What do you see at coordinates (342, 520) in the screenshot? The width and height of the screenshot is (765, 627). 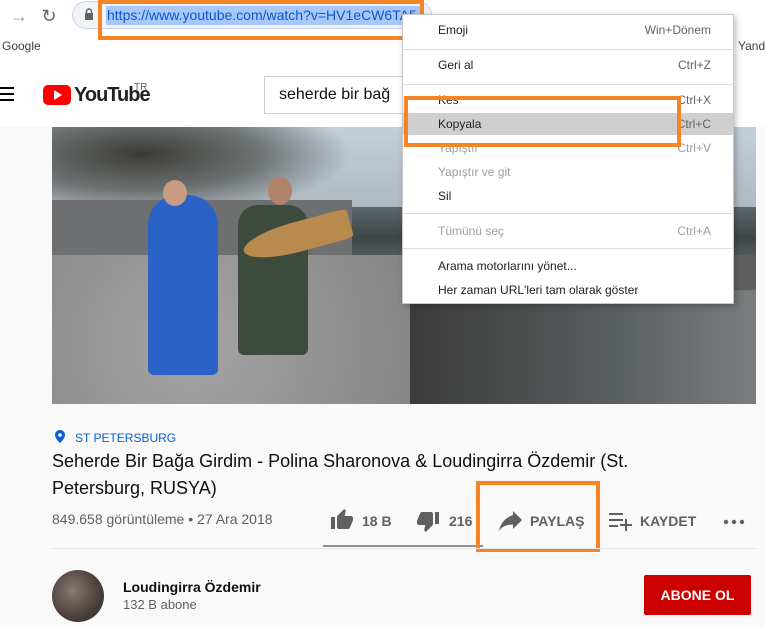 I see `thumbs-up-icon` at bounding box center [342, 520].